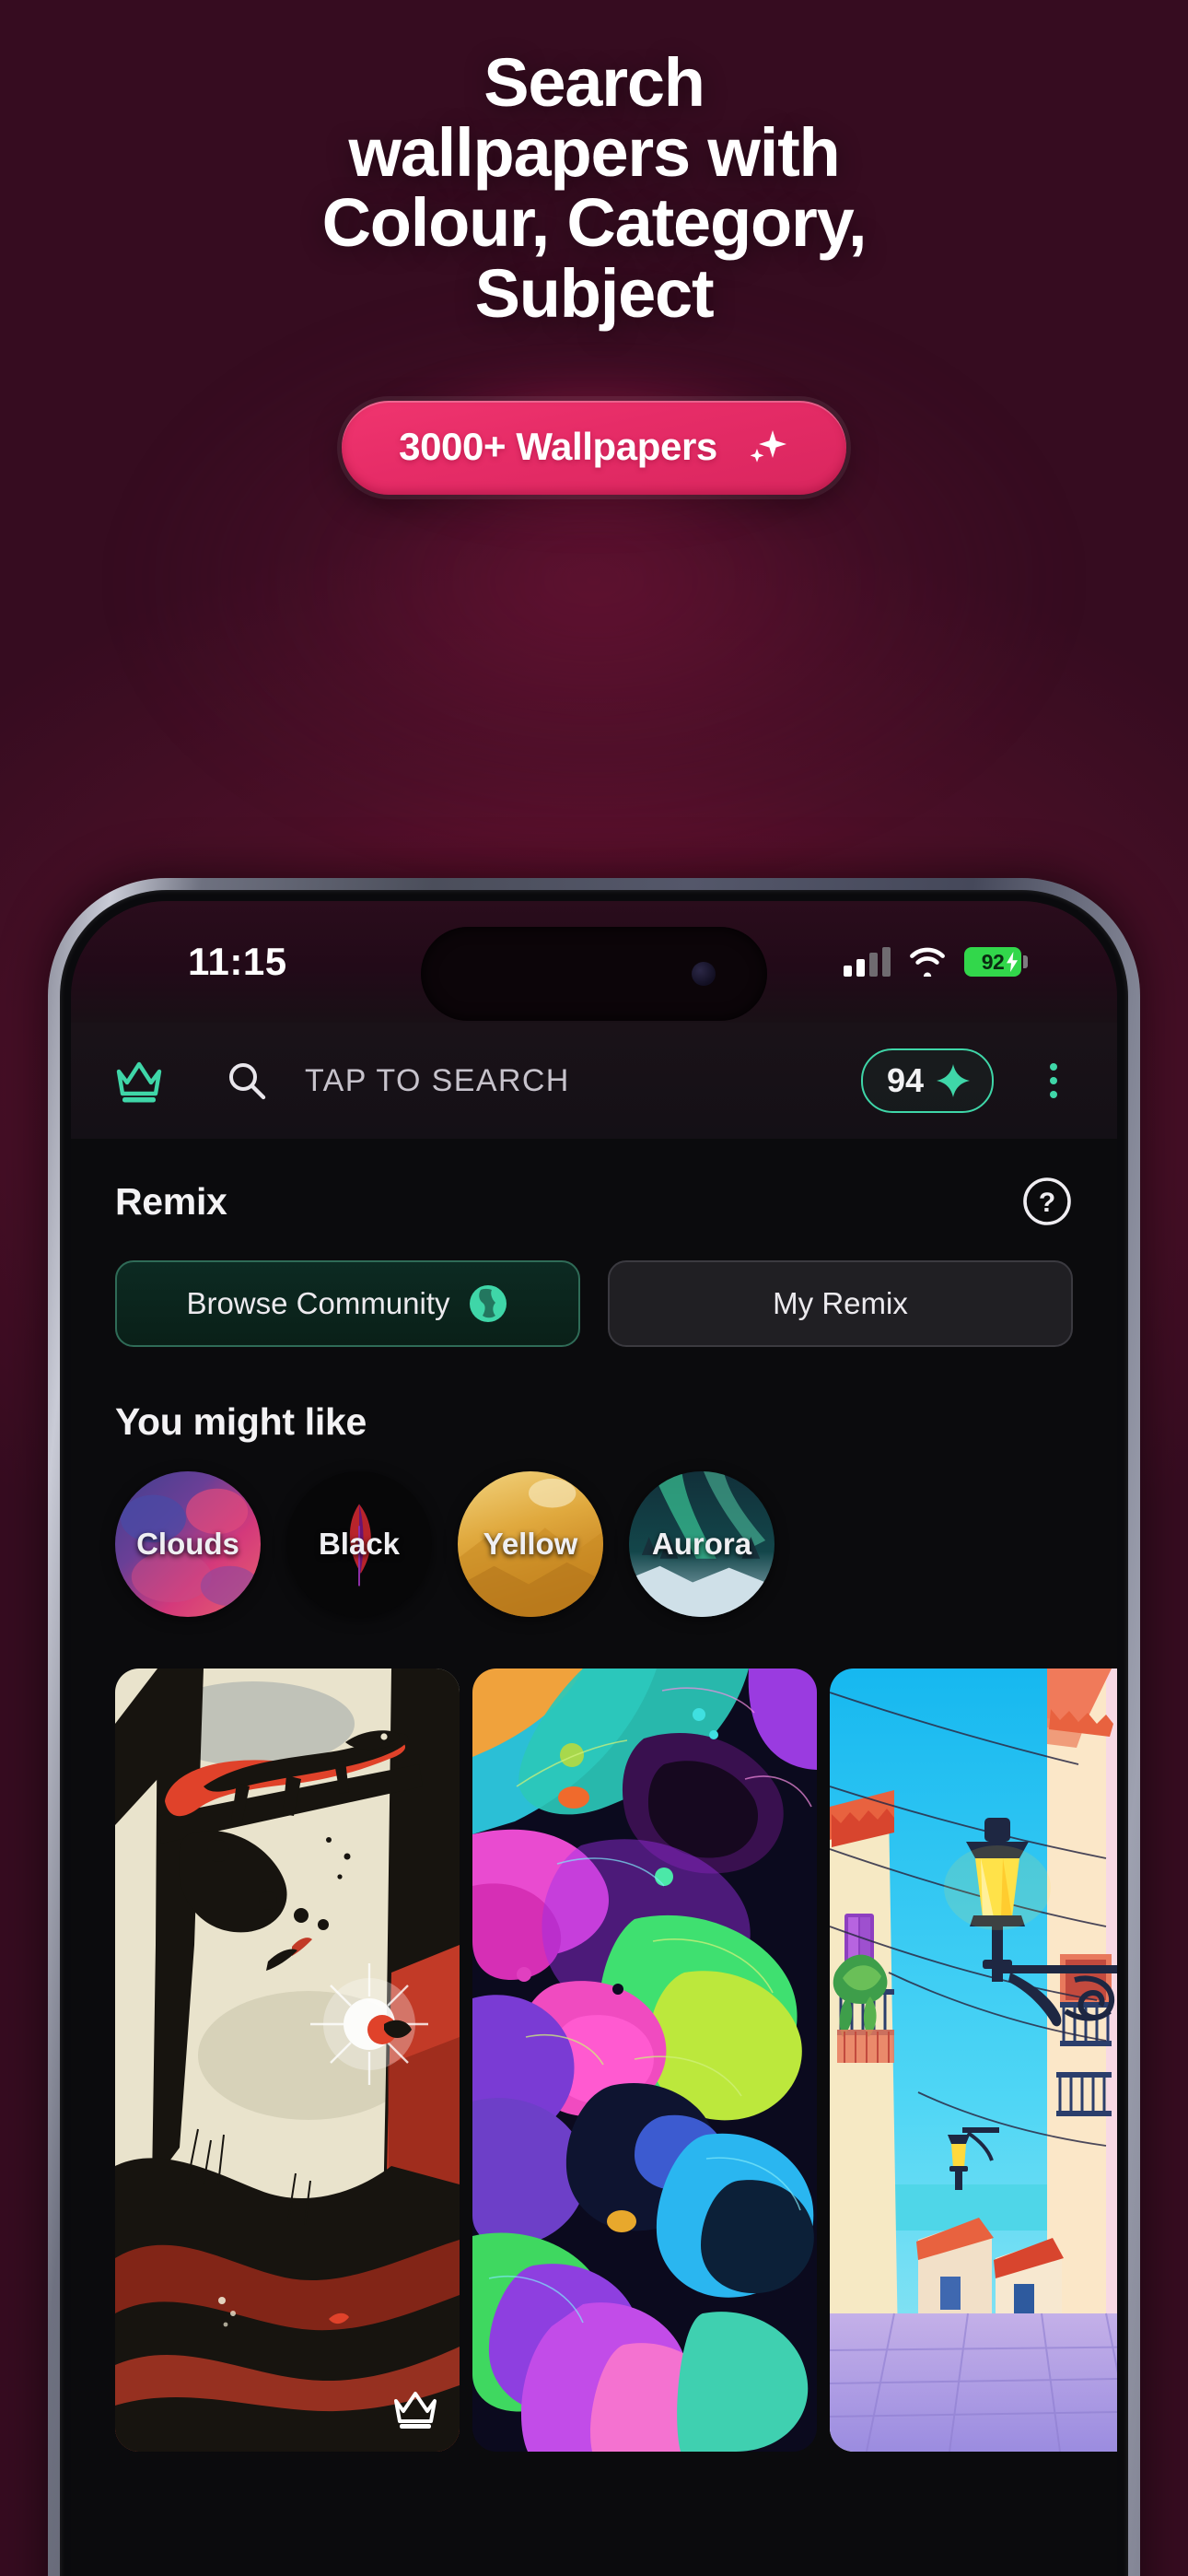  What do you see at coordinates (594, 1183) in the screenshot?
I see `remix-section-header: Remix ?` at bounding box center [594, 1183].